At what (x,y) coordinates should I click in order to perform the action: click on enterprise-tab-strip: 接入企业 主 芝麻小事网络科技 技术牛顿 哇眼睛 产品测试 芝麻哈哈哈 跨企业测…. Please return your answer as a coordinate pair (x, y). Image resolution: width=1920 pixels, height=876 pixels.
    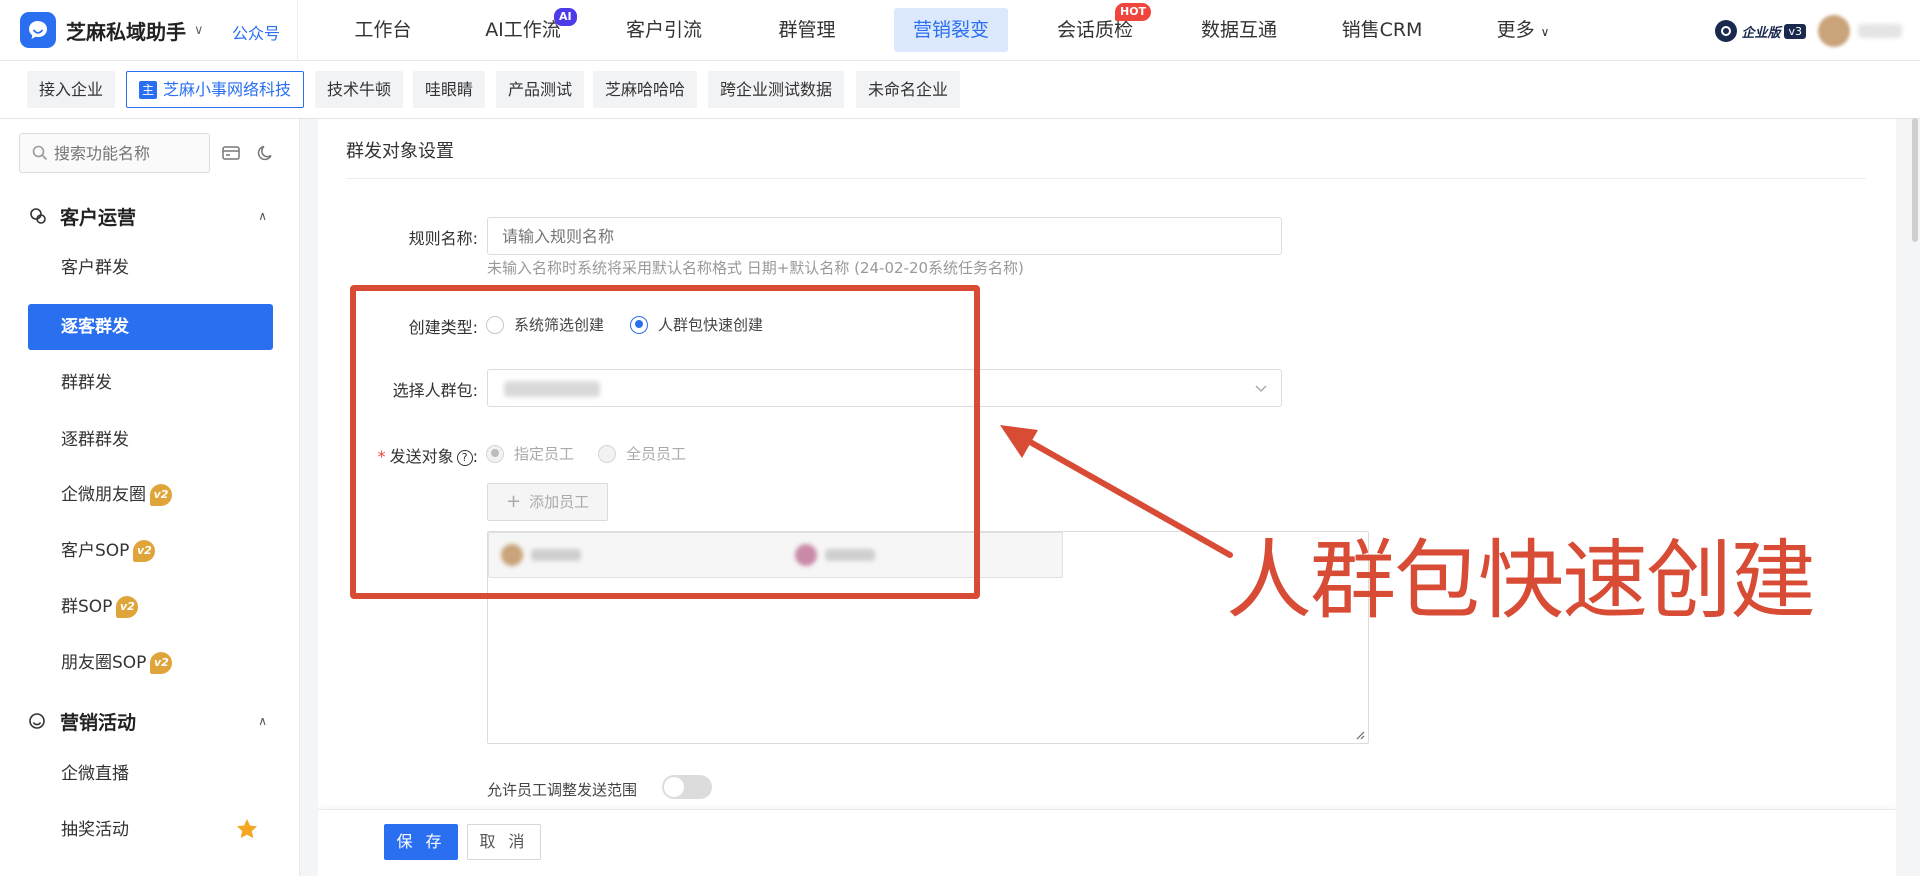
    Looking at the image, I should click on (960, 90).